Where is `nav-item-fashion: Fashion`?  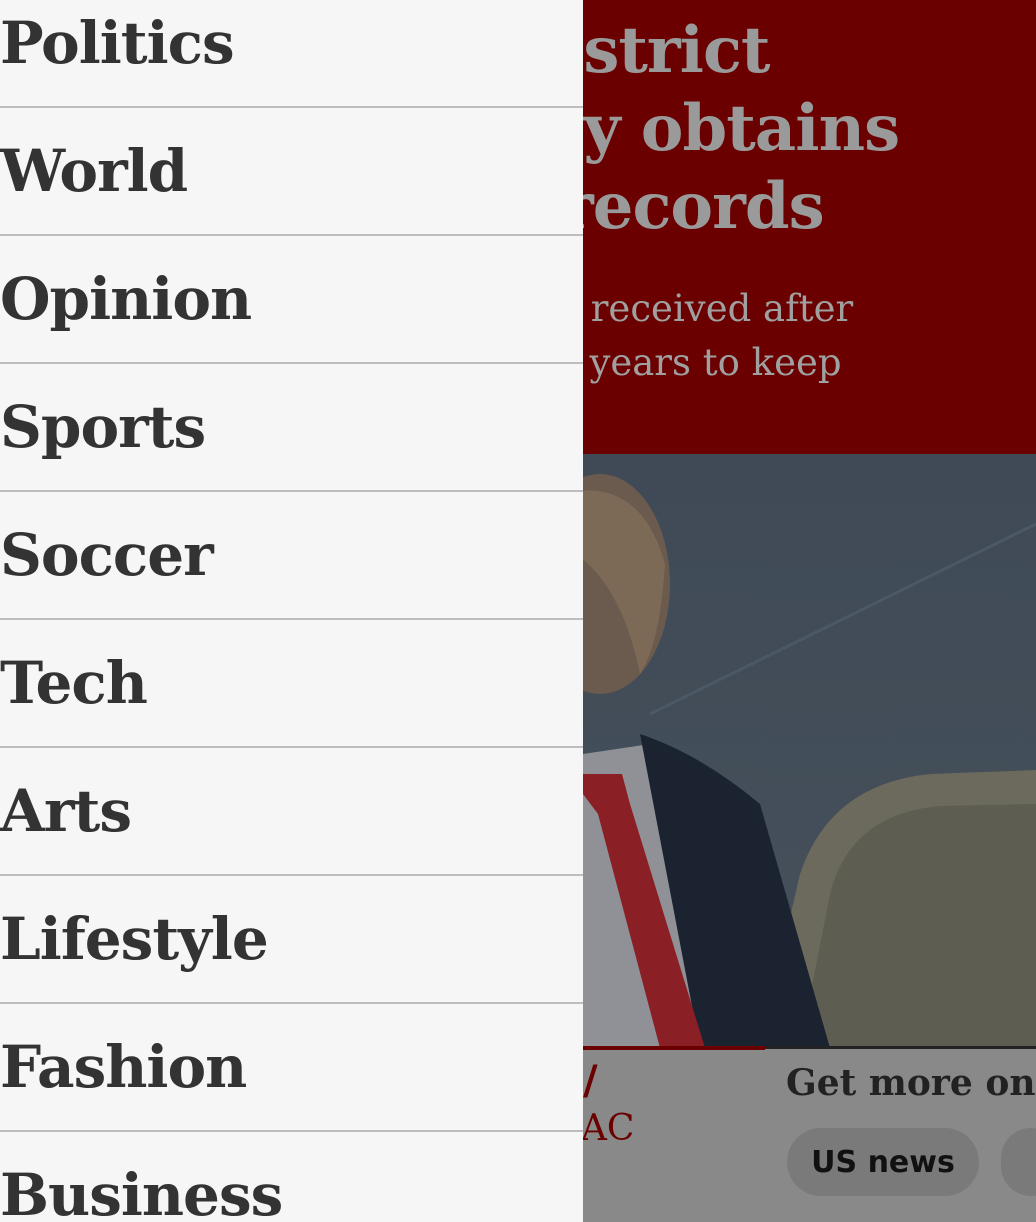
nav-item-fashion: Fashion is located at coordinates (291, 1068).